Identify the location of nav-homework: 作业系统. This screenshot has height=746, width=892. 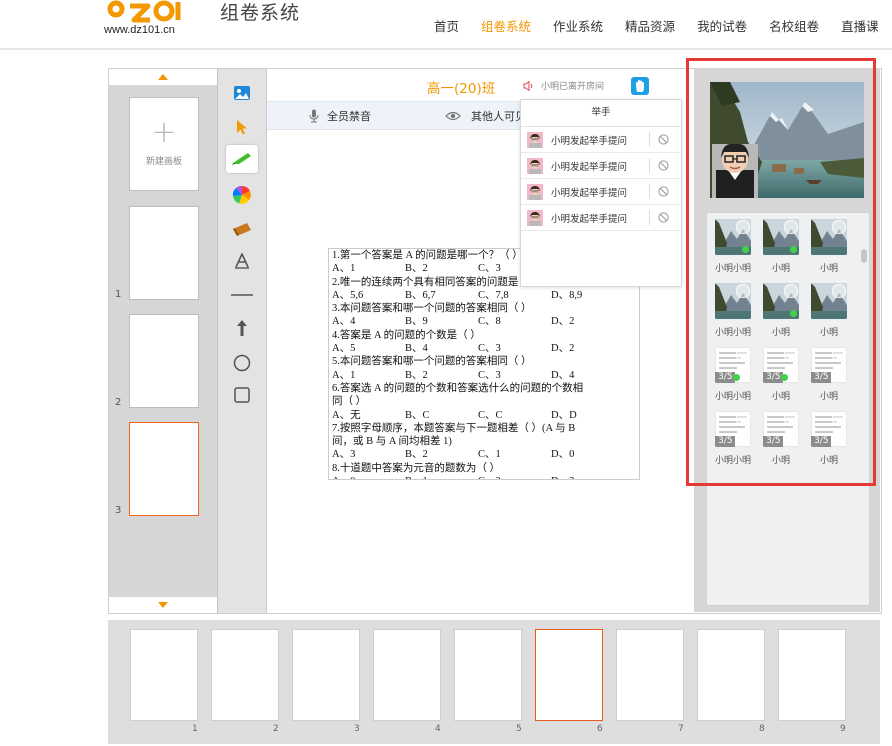
(578, 25).